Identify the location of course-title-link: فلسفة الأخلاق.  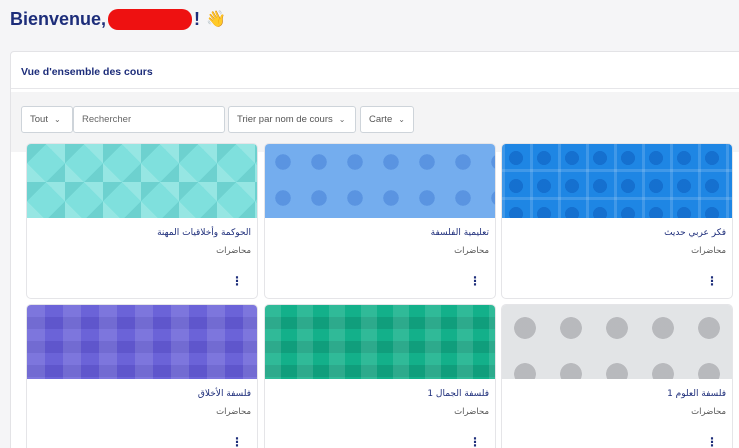
(224, 394).